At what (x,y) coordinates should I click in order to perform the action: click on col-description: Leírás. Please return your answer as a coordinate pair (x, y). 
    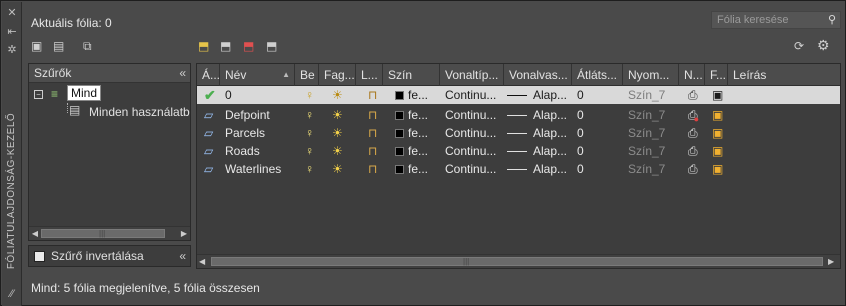
    Looking at the image, I should click on (784, 75).